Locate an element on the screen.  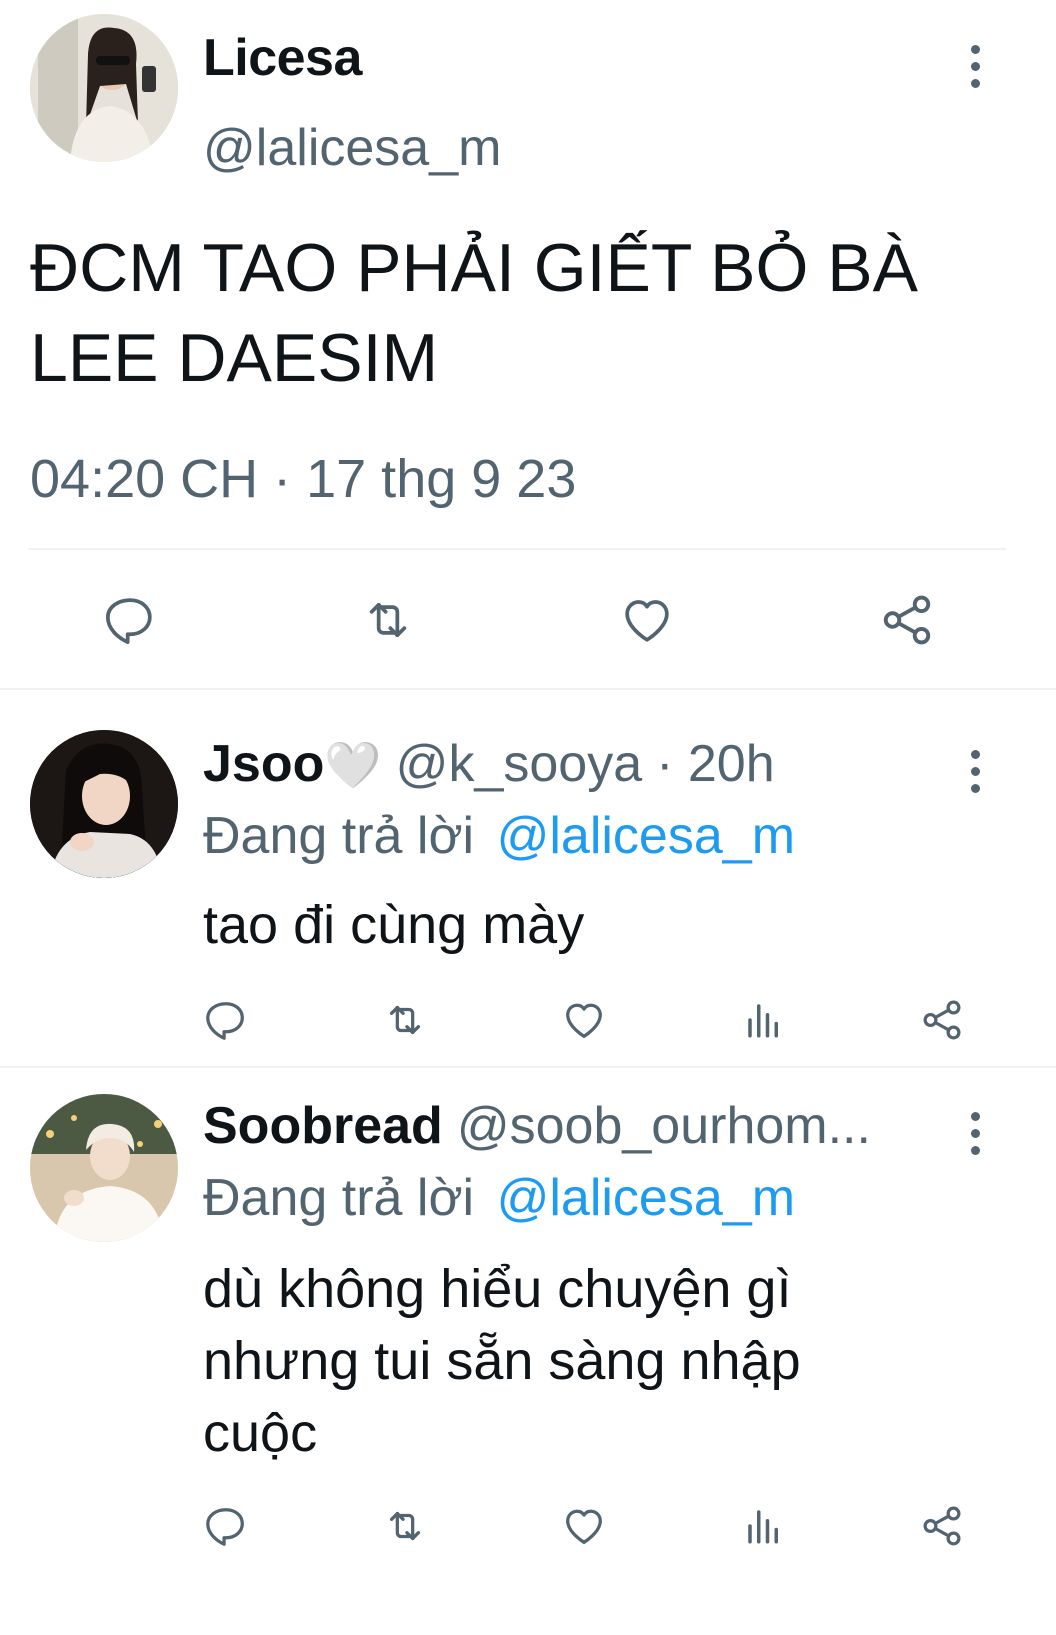
avatar-jsoo is located at coordinates (104, 804).